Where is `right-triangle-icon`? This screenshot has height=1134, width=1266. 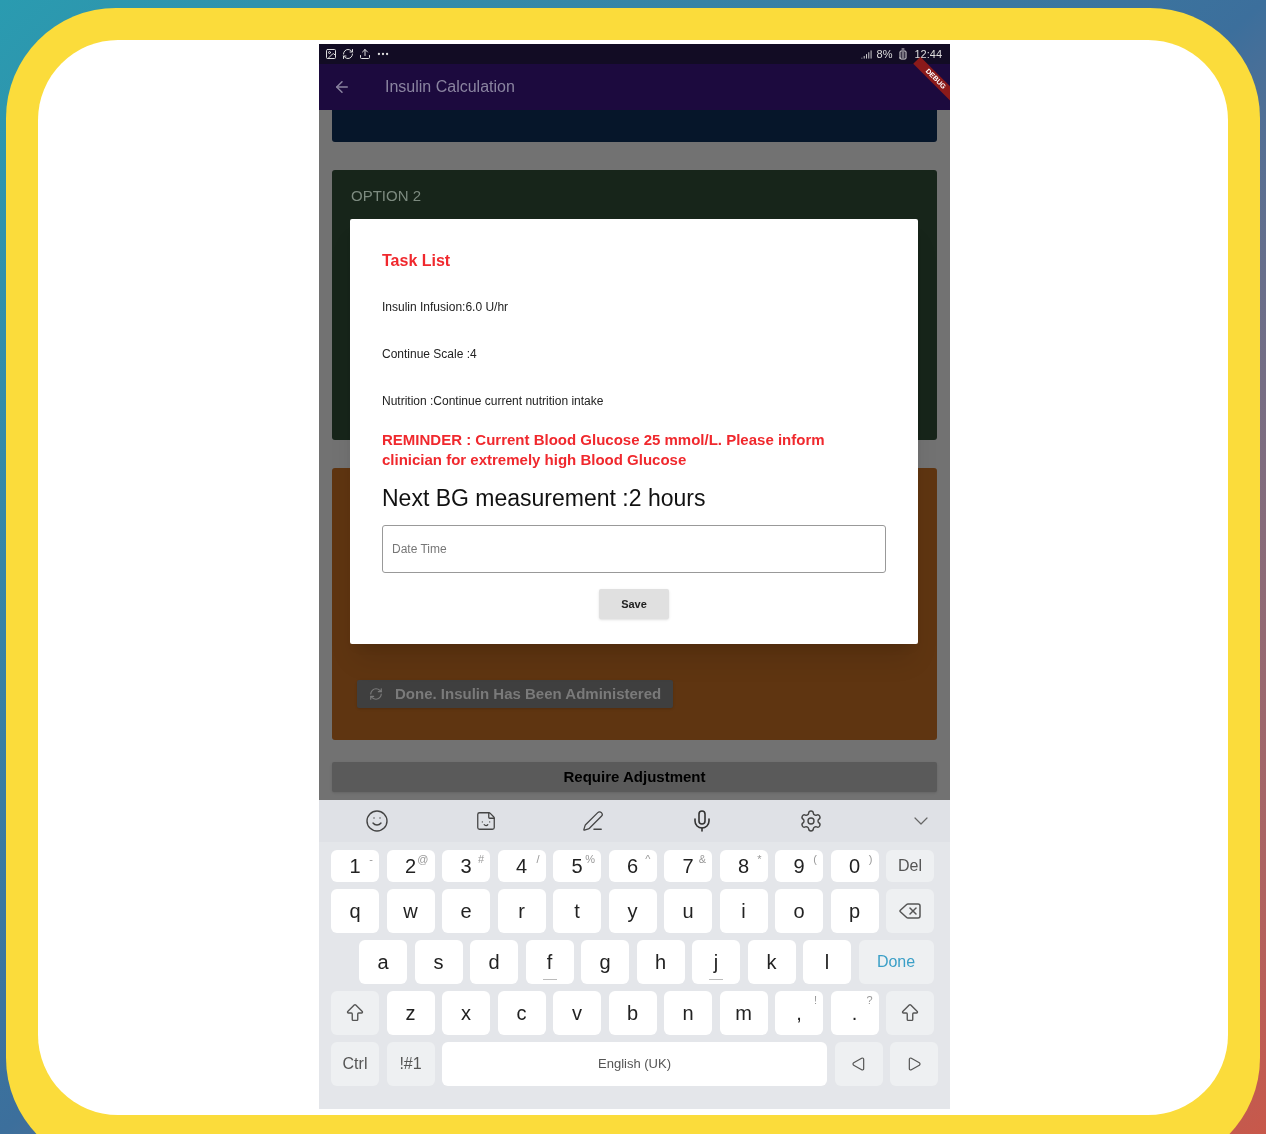
right-triangle-icon is located at coordinates (914, 1064).